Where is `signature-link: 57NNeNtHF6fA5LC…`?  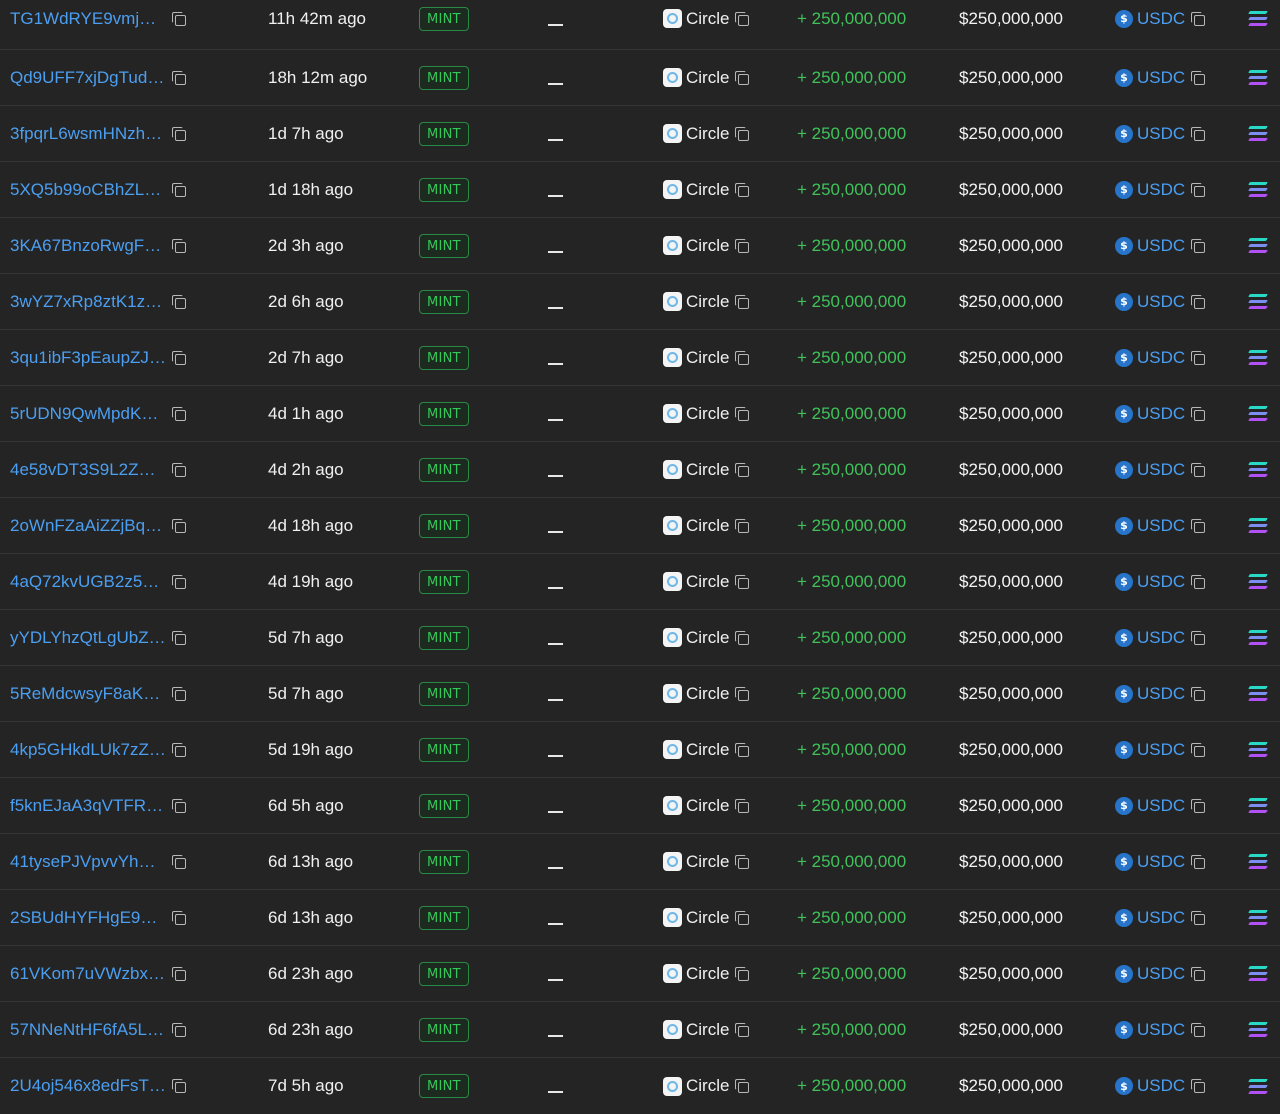 signature-link: 57NNeNtHF6fA5LC… is located at coordinates (88, 1030).